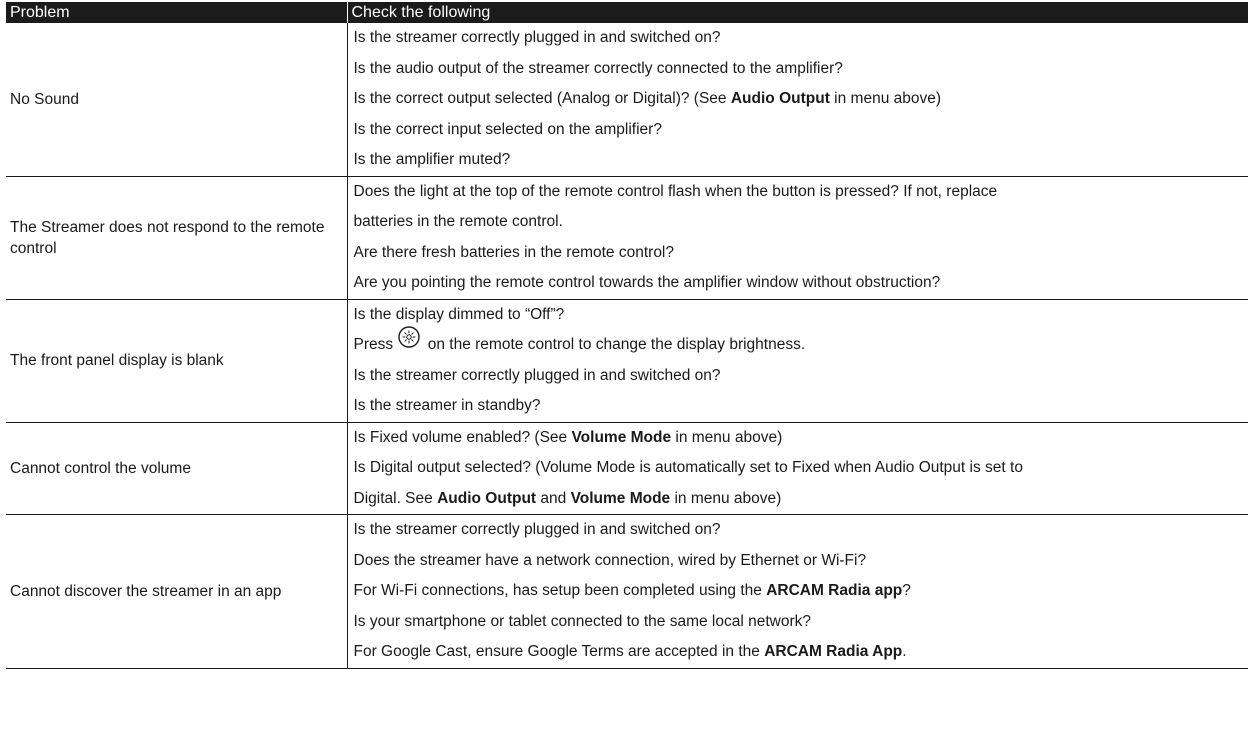 Image resolution: width=1253 pixels, height=749 pixels. Describe the element at coordinates (801, 406) in the screenshot. I see `check-line: Is the streamer in standby?` at that location.